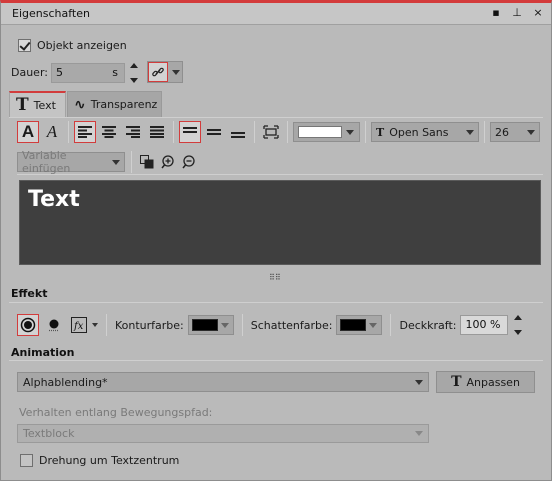  What do you see at coordinates (22, 105) in the screenshot?
I see `text-tab-icon: T` at bounding box center [22, 105].